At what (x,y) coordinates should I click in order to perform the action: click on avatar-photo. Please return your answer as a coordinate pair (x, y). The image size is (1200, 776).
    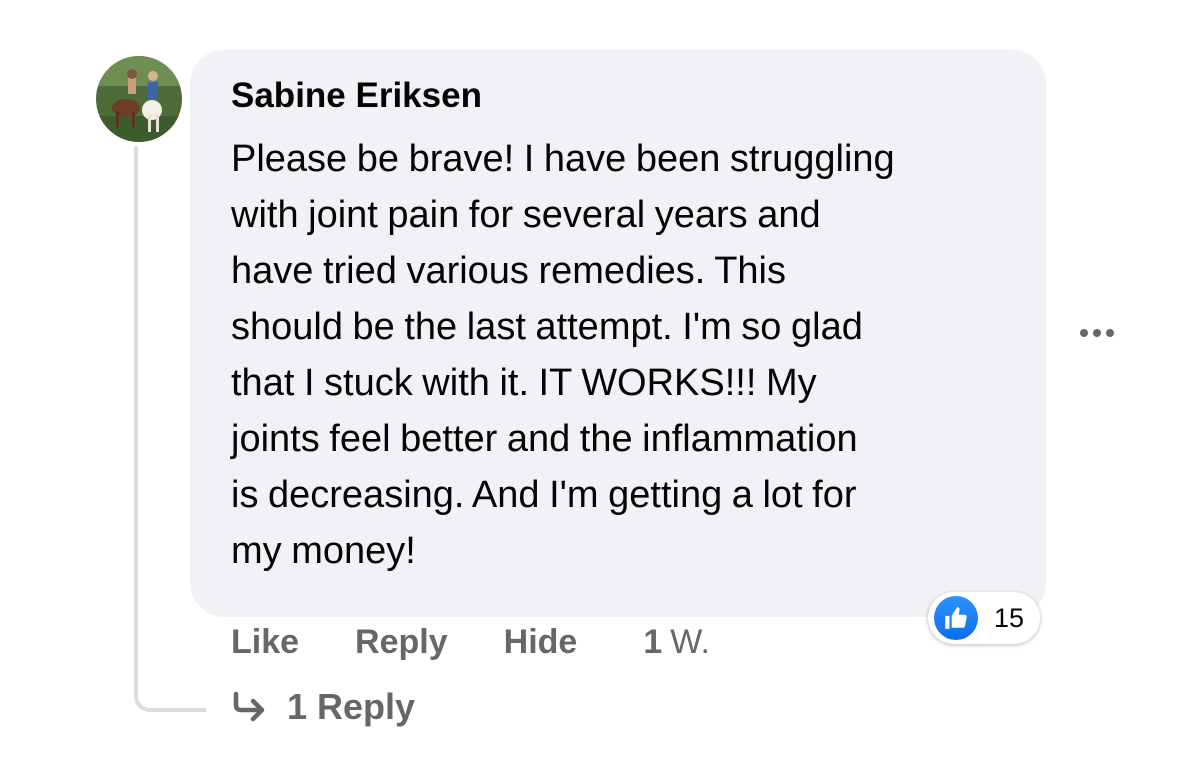
    Looking at the image, I should click on (139, 99).